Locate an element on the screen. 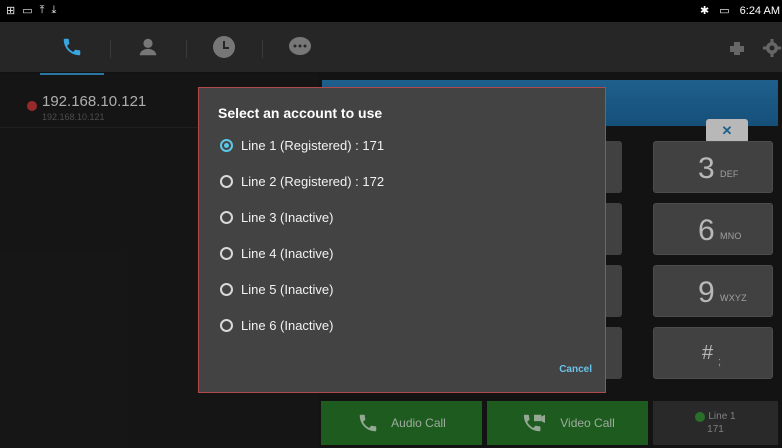  account-option-label: Line 6 (Inactive) is located at coordinates (287, 325).